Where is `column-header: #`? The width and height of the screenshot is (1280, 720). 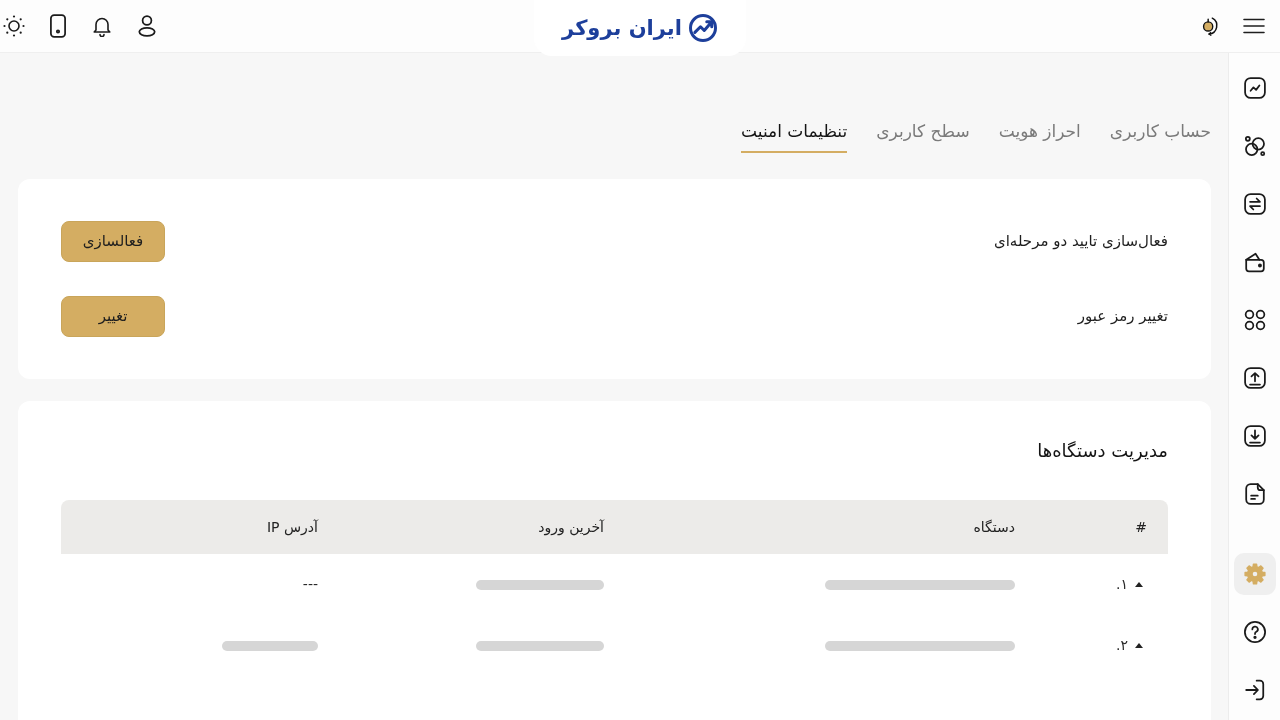
column-header: # is located at coordinates (1102, 527).